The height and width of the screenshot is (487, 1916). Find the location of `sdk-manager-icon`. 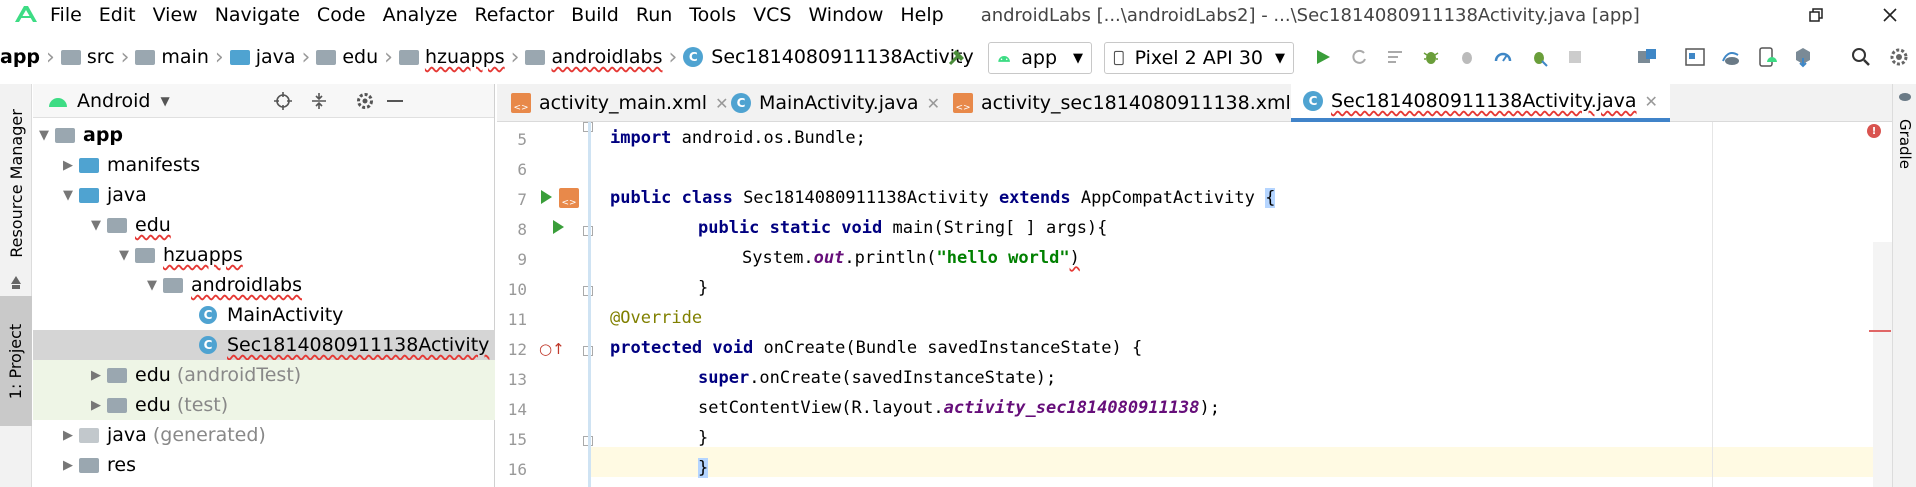

sdk-manager-icon is located at coordinates (1803, 57).